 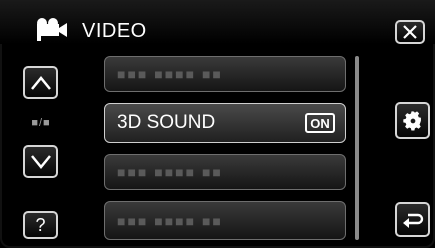 I want to click on scroll-up-button, so click(x=40, y=82).